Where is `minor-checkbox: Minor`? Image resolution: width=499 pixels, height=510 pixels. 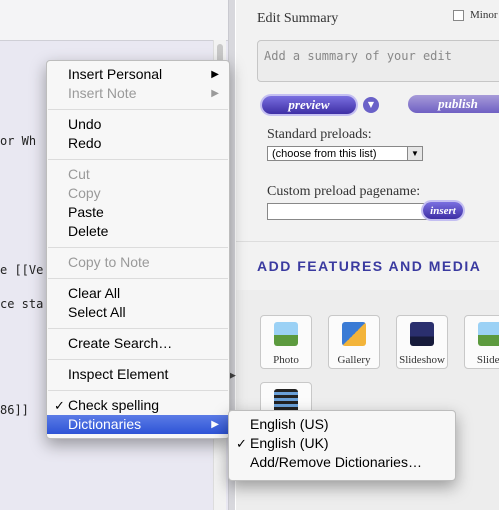
minor-checkbox: Minor is located at coordinates (475, 15).